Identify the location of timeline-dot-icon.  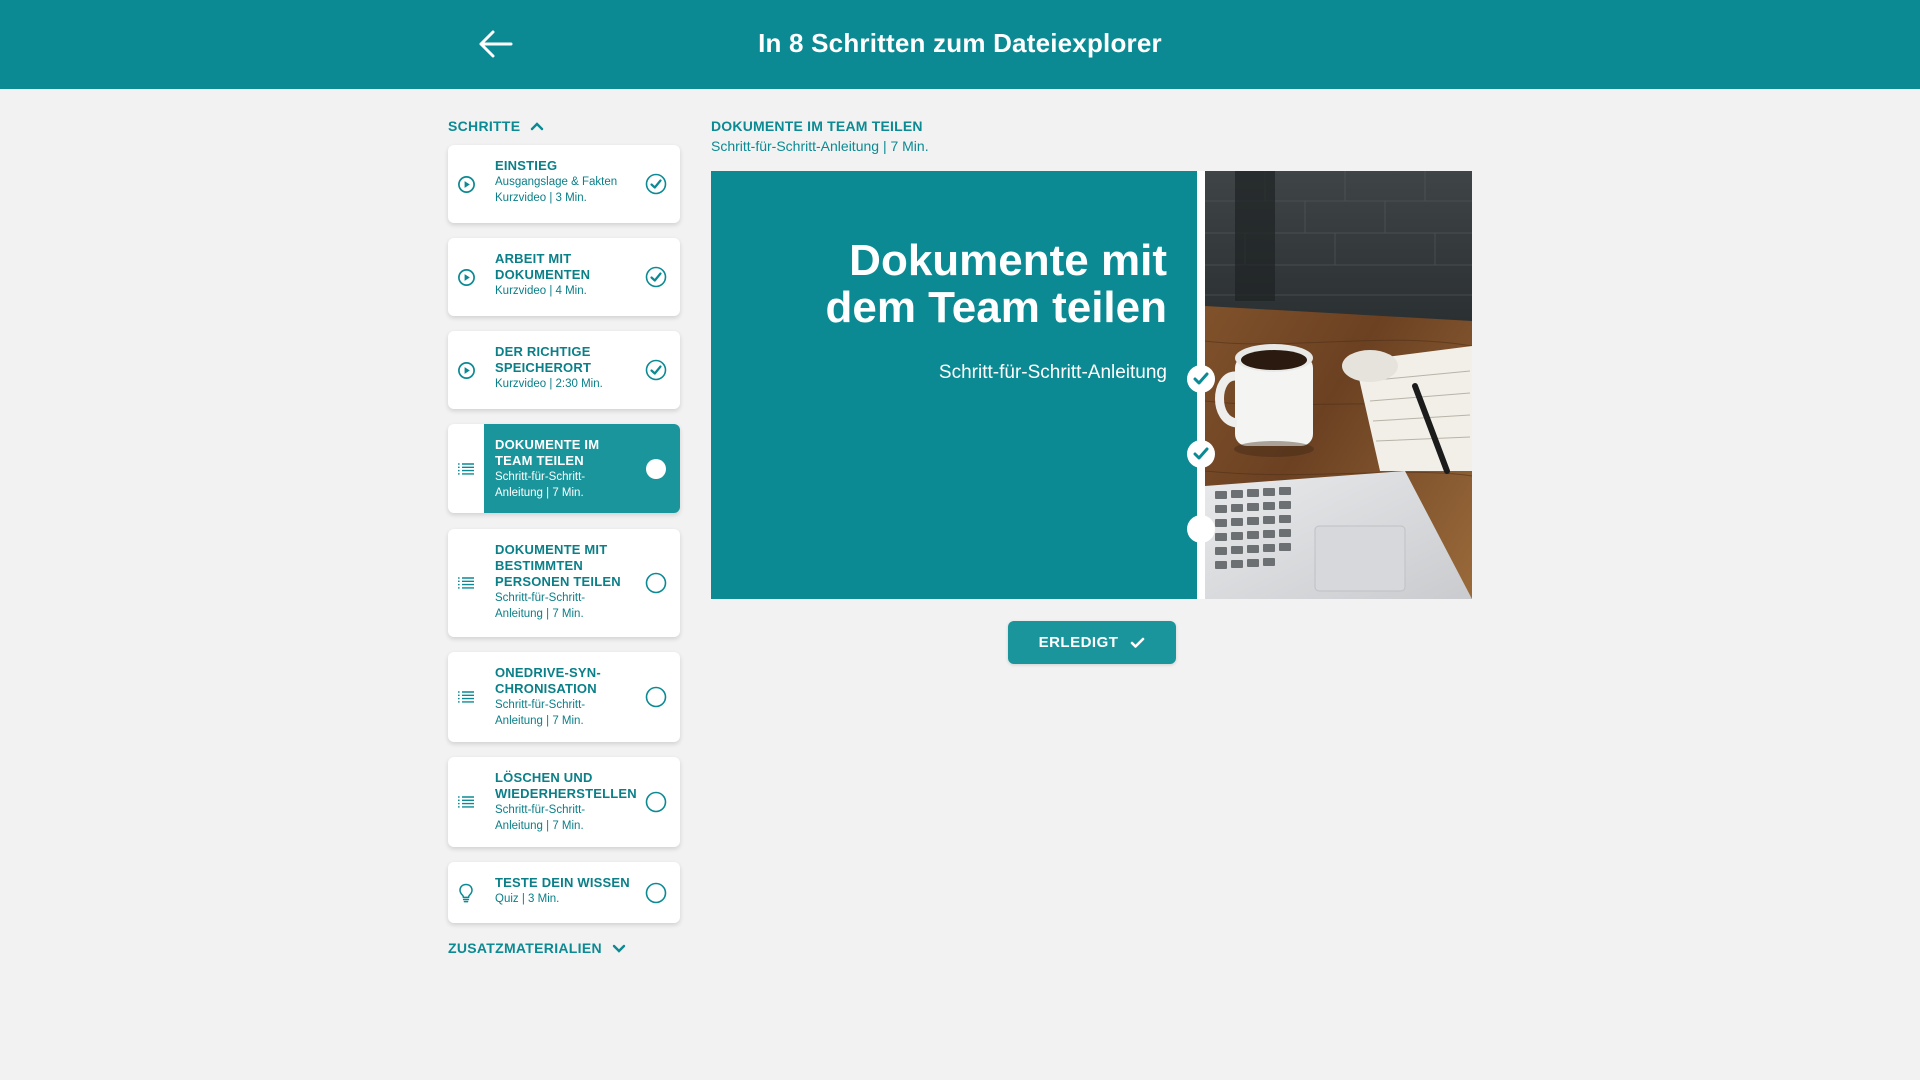
(1201, 529).